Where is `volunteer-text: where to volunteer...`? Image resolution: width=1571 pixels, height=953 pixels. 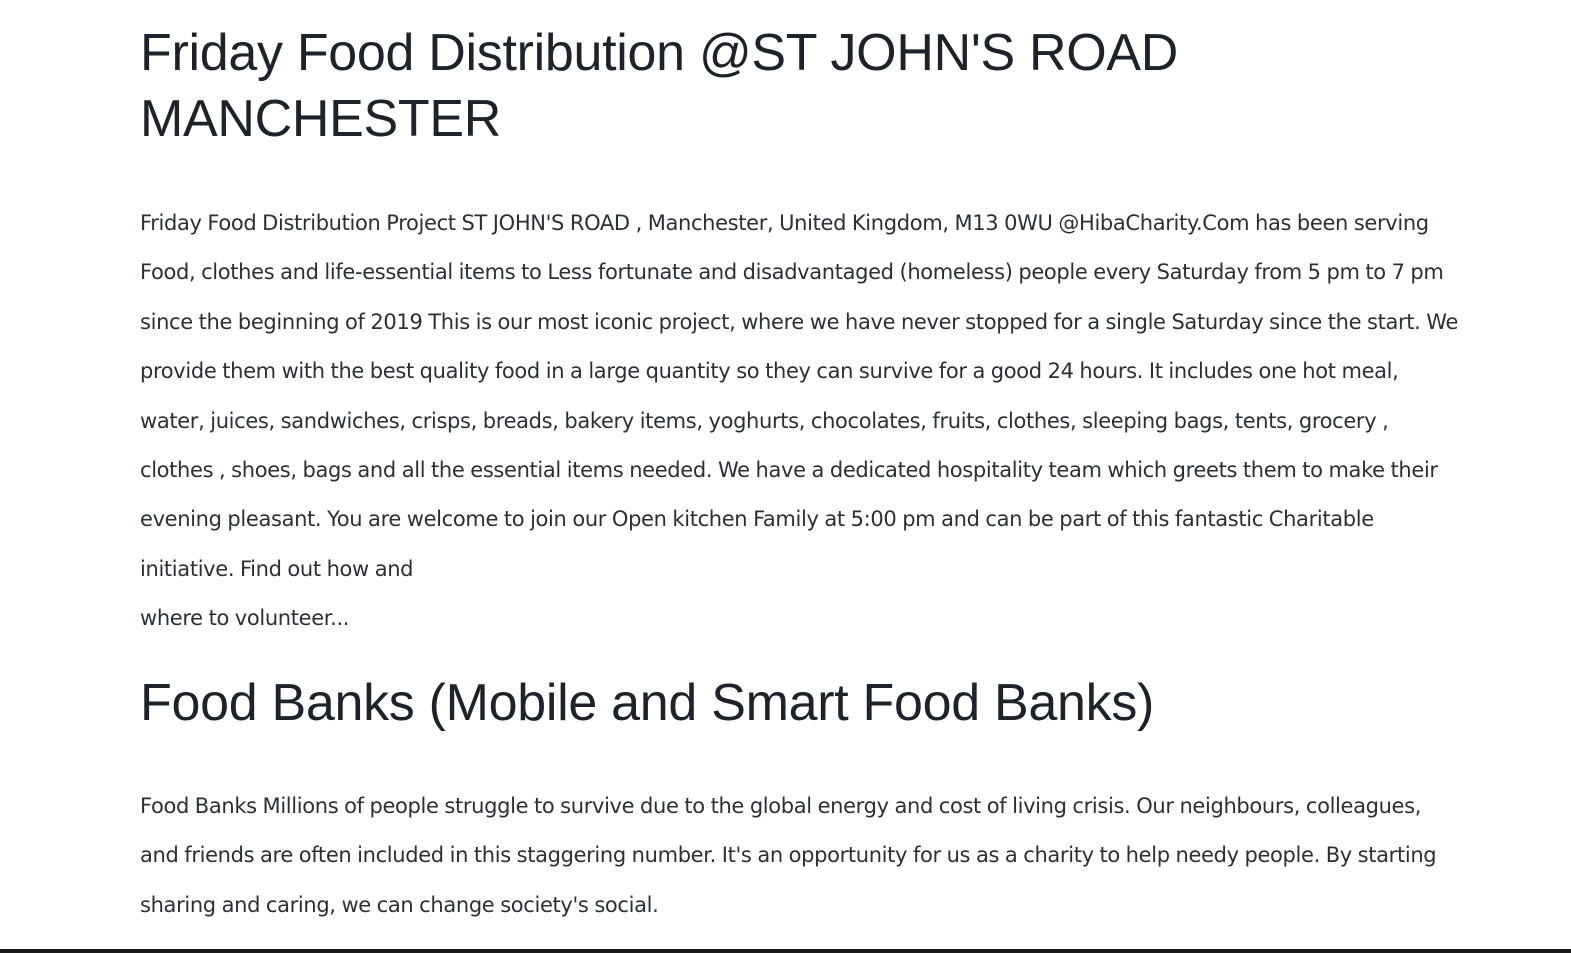
volunteer-text: where to volunteer... is located at coordinates (245, 618).